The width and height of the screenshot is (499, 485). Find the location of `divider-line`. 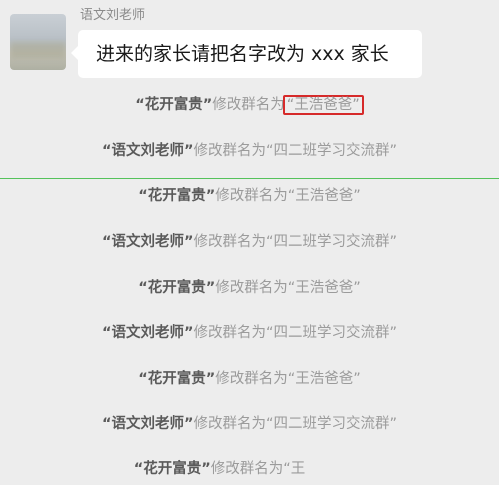

divider-line is located at coordinates (249, 178).